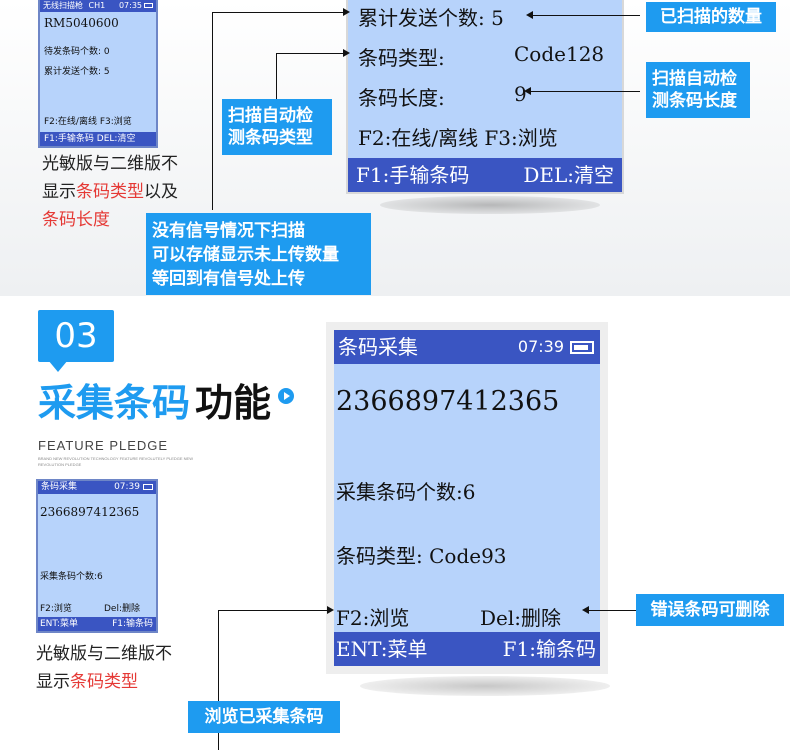 This screenshot has width=790, height=750. I want to click on big-bottom-bar: ENT:菜单 F1:输条码, so click(467, 649).